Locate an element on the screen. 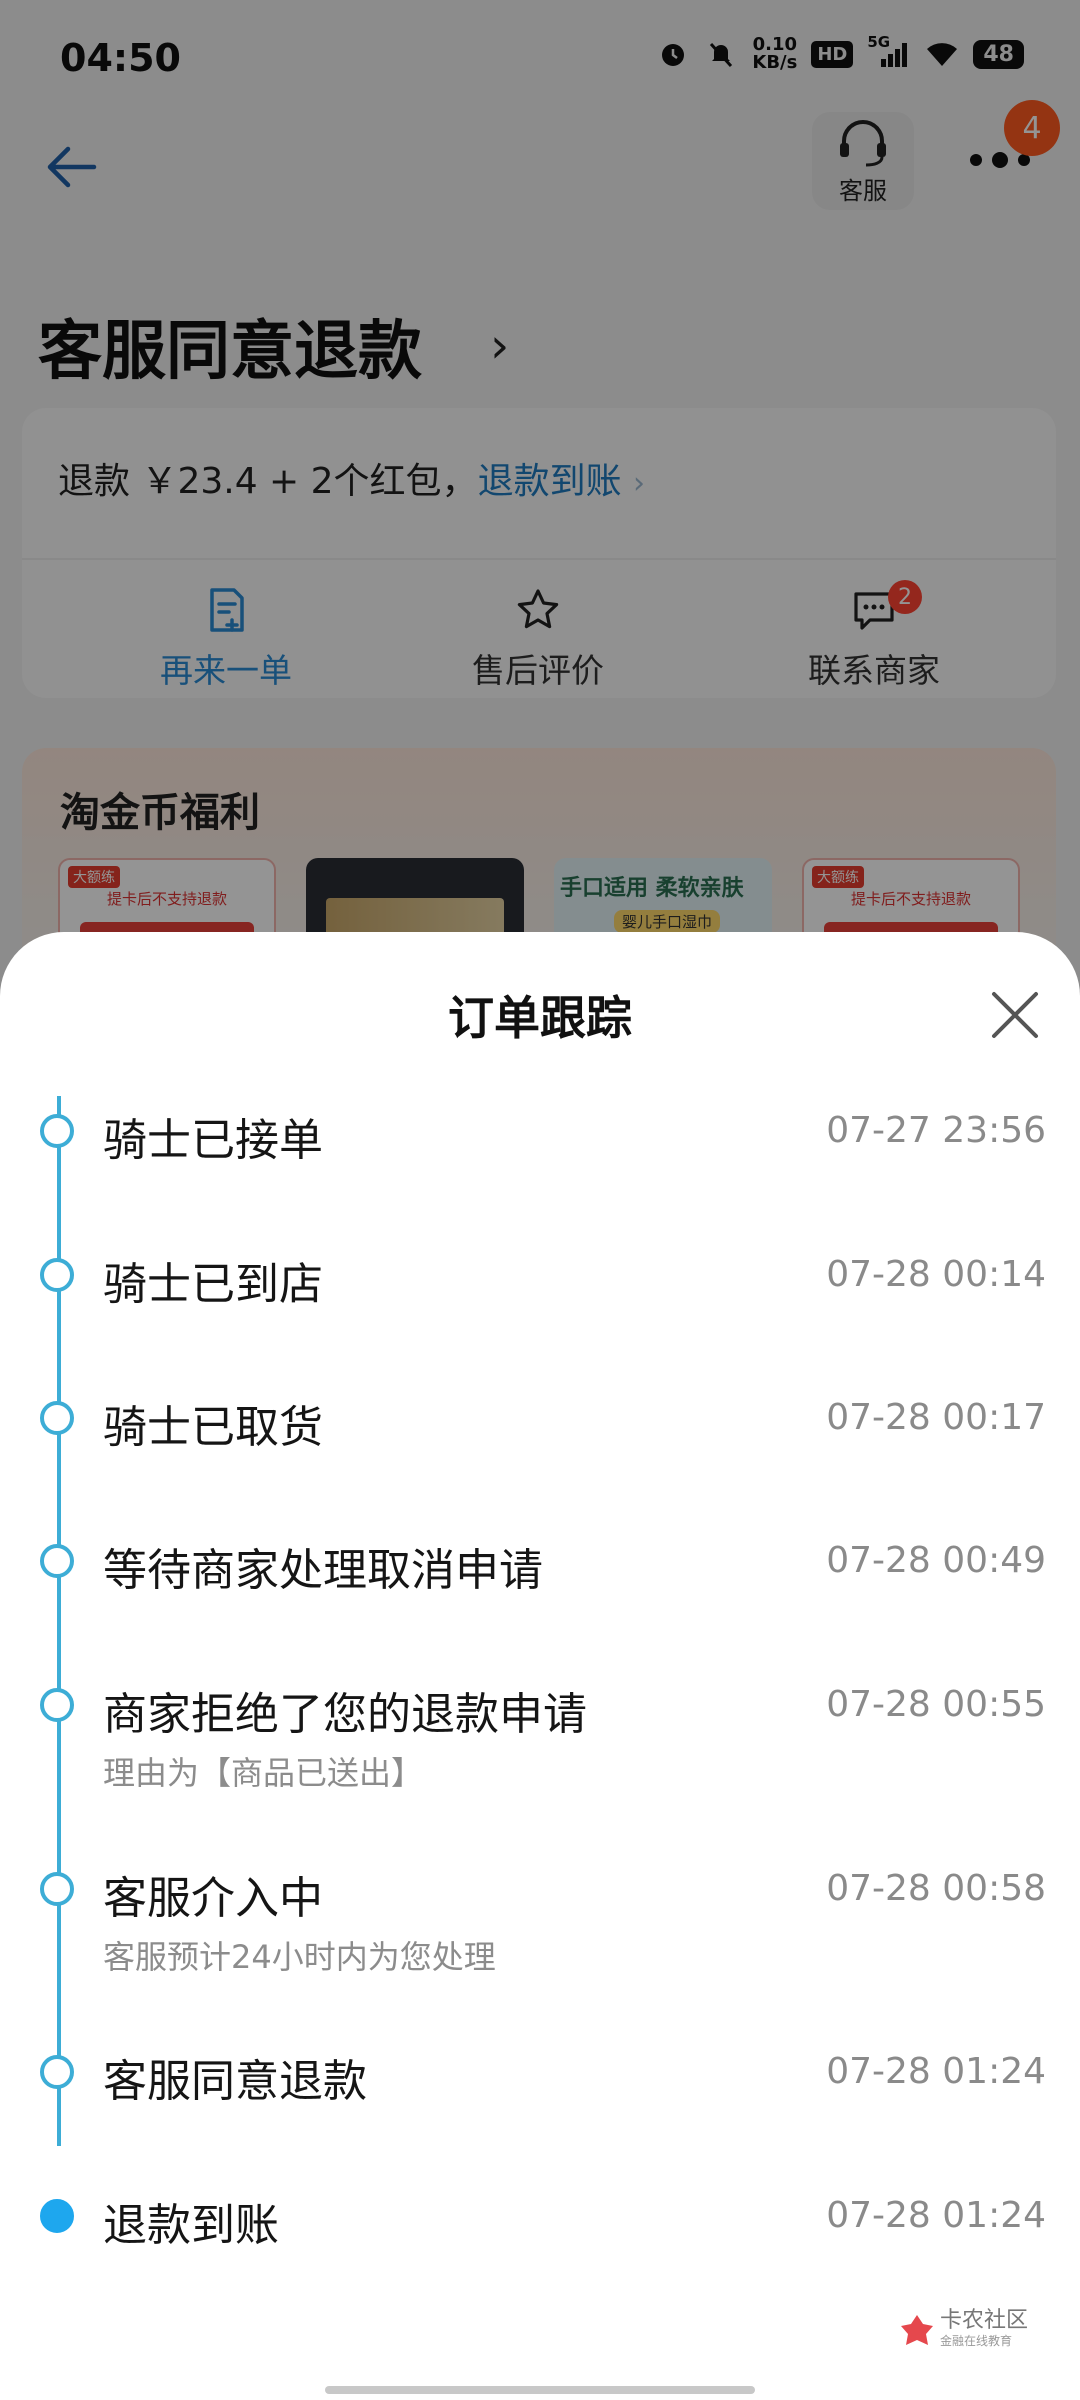 The height and width of the screenshot is (2400, 1080). event-detail: 理由为【商品已送出】 is located at coordinates (263, 1773).